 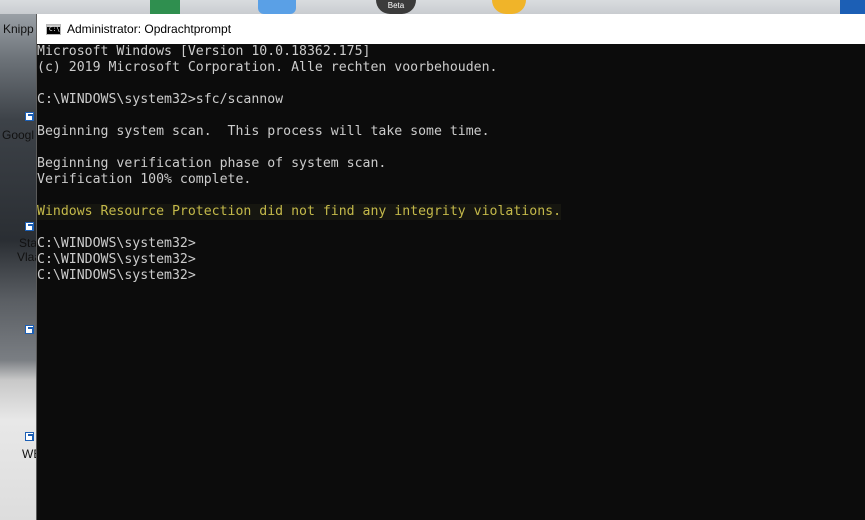 What do you see at coordinates (149, 29) in the screenshot?
I see `window-title: Administrator: Opdrachtprompt` at bounding box center [149, 29].